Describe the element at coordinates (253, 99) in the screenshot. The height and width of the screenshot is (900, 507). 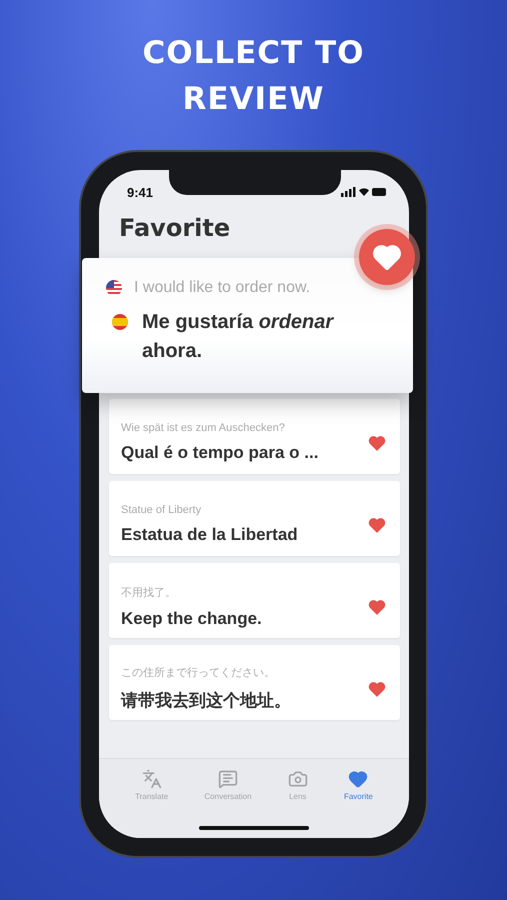
I see `headline: REVIEW` at that location.